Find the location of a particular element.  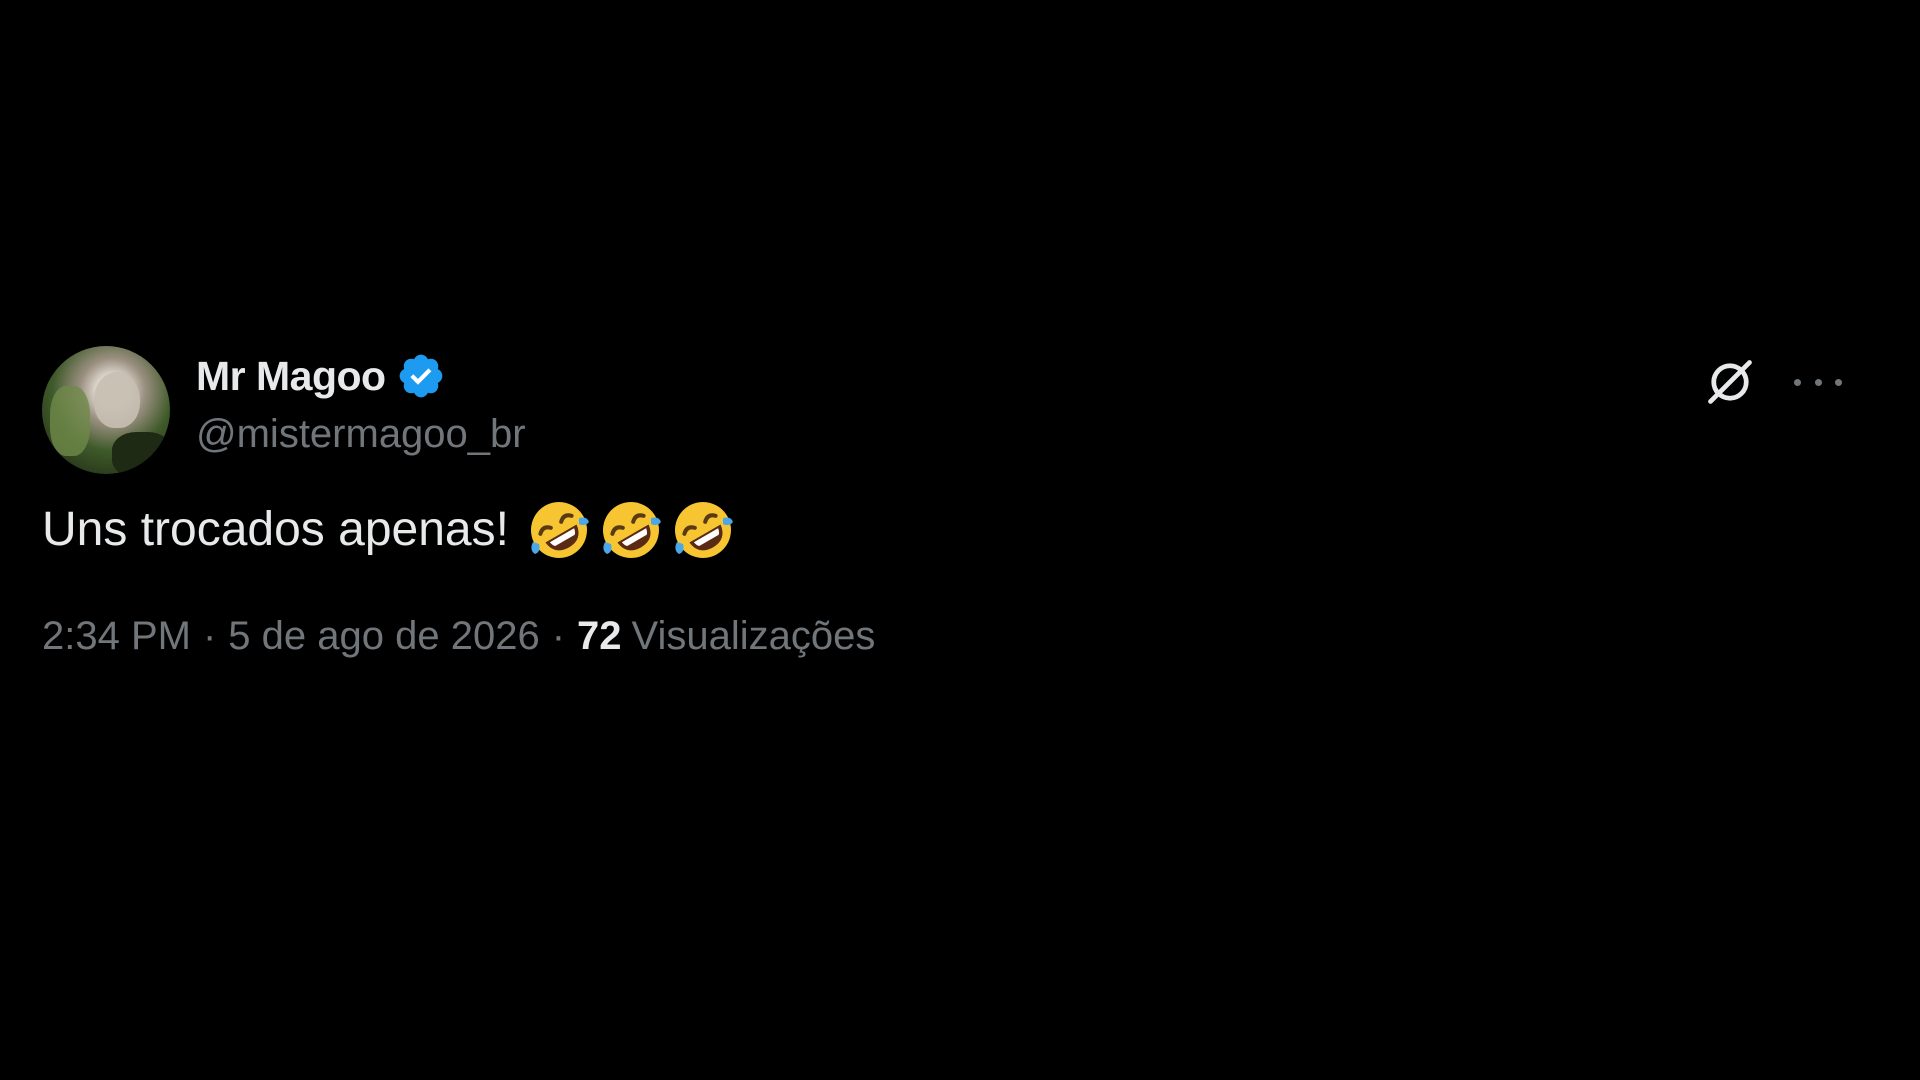

tweet-actions is located at coordinates (1773, 382).